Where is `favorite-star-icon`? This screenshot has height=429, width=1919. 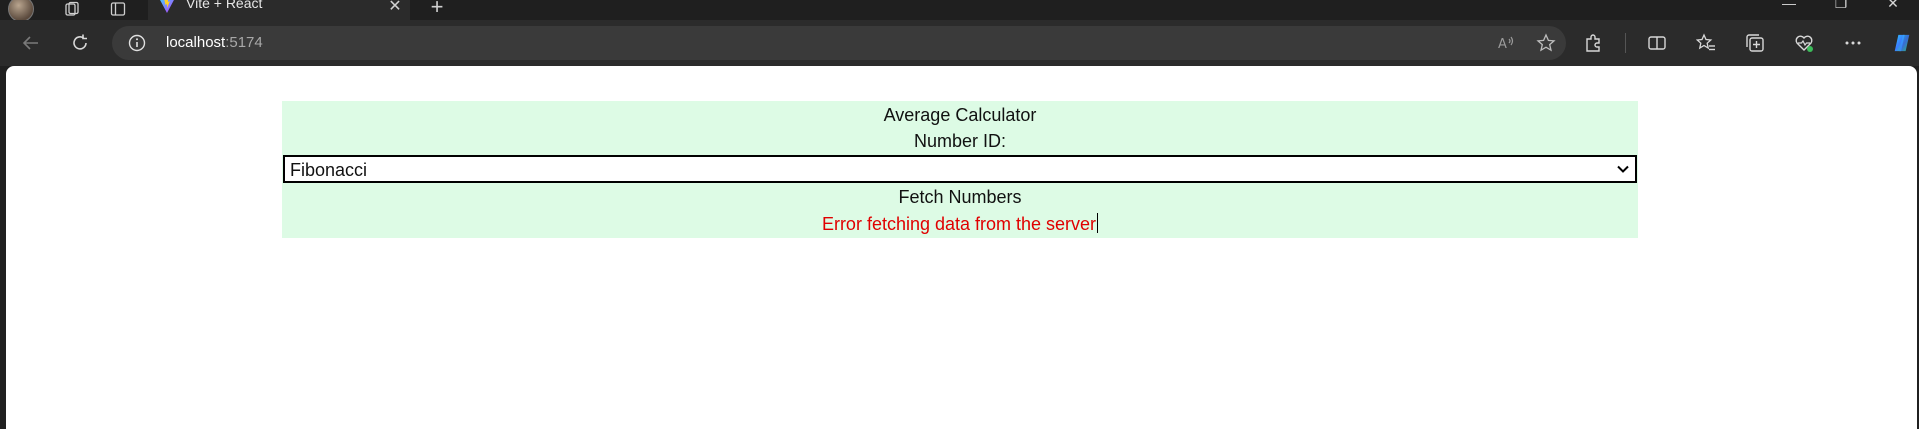
favorite-star-icon is located at coordinates (1546, 43).